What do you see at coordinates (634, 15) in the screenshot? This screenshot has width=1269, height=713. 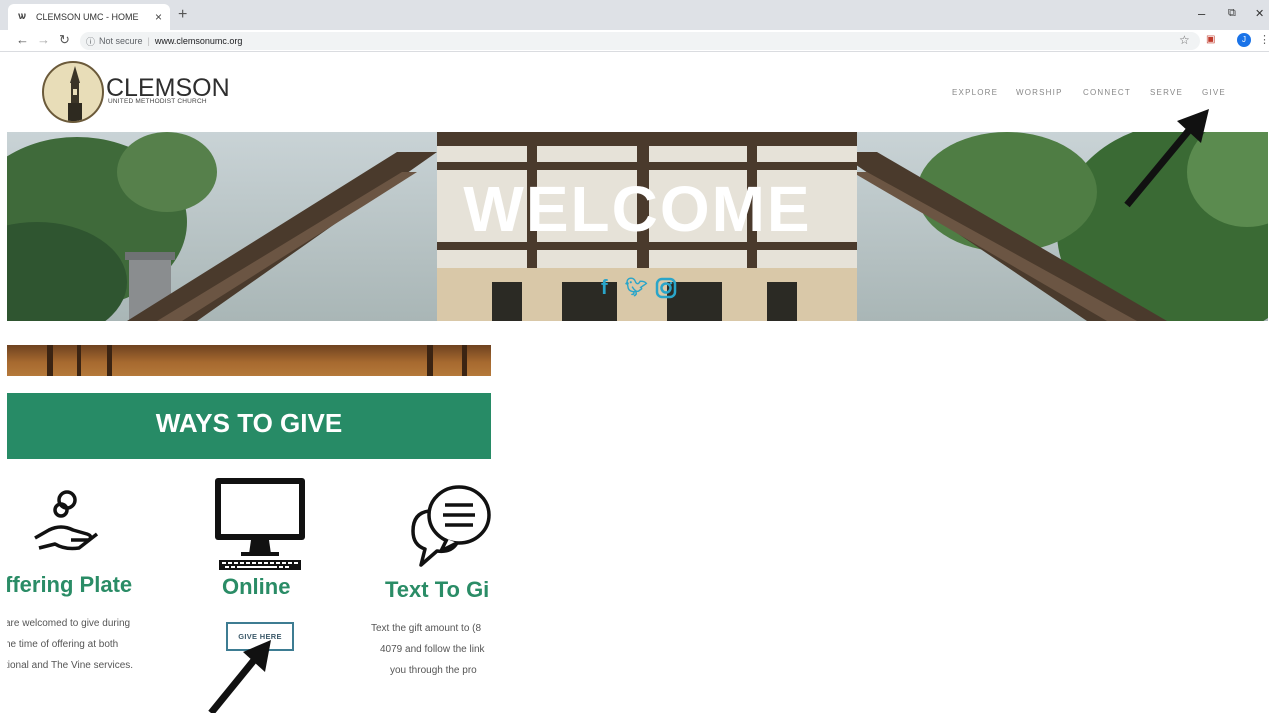 I see `browser-tab-bar: ѡ CLEMSON UMC - HOME × + – ⧉ ✕` at bounding box center [634, 15].